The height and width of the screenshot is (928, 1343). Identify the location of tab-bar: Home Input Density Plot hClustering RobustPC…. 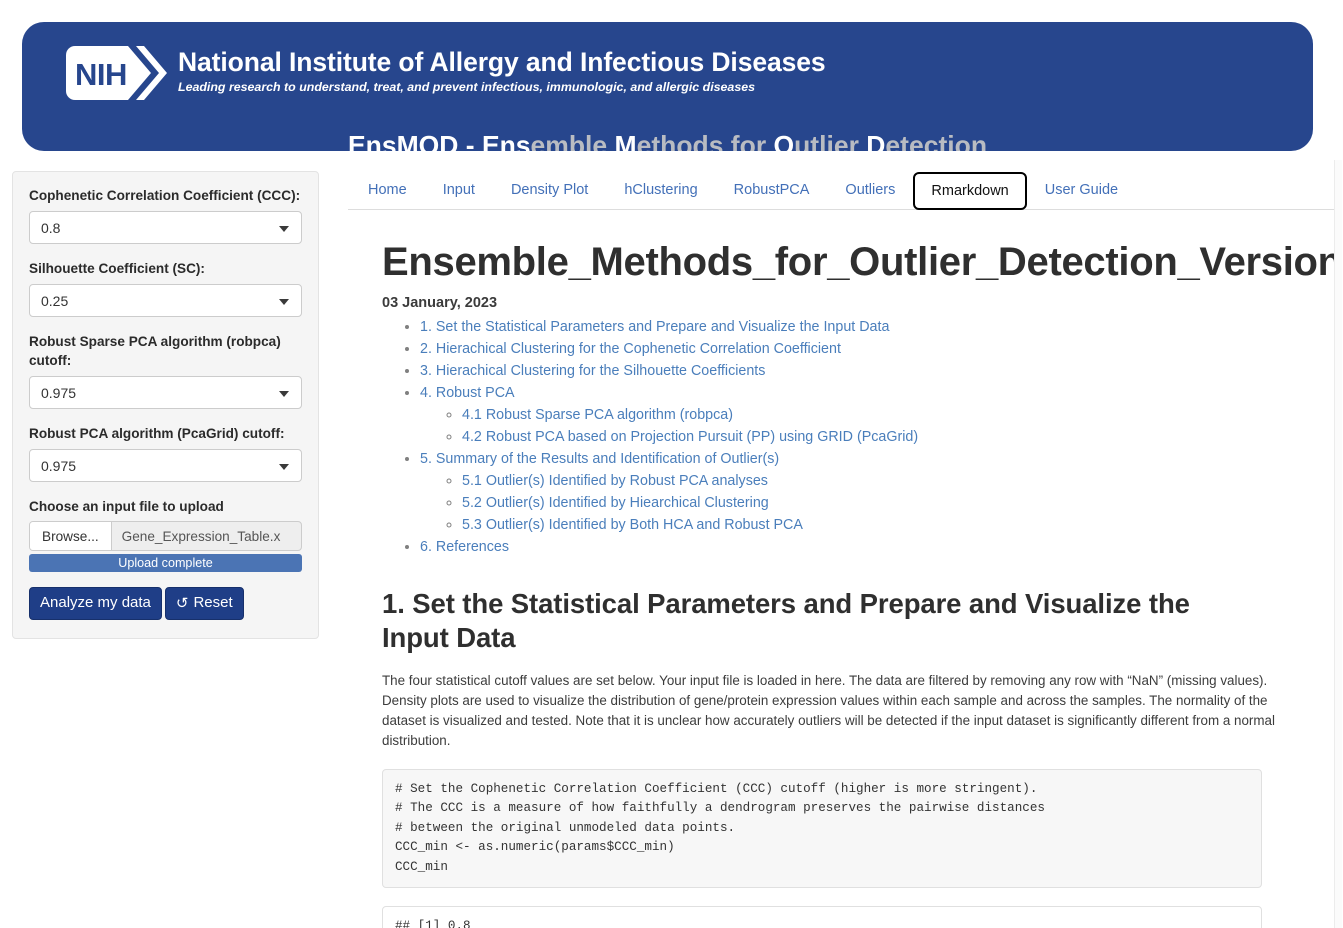
(842, 189).